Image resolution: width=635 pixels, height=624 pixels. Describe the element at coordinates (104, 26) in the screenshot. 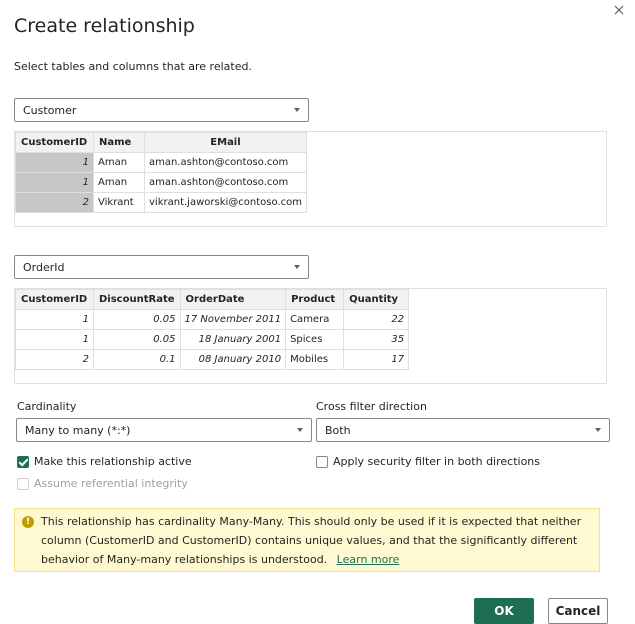

I see `dialog-title: Create relationship` at that location.